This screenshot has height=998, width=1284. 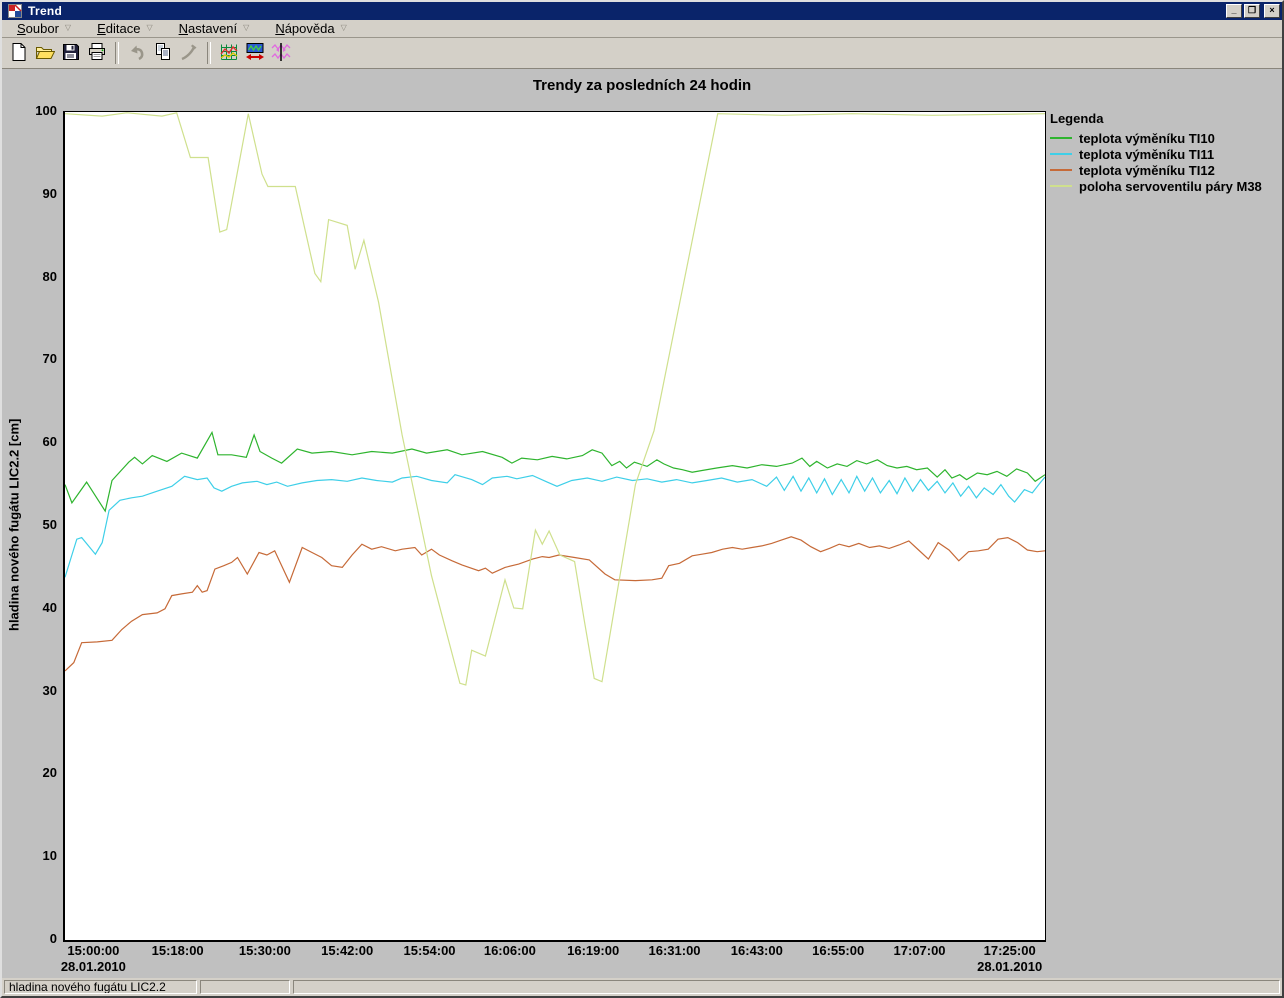 I want to click on x-tick-label: 15:18:00, so click(x=177, y=950).